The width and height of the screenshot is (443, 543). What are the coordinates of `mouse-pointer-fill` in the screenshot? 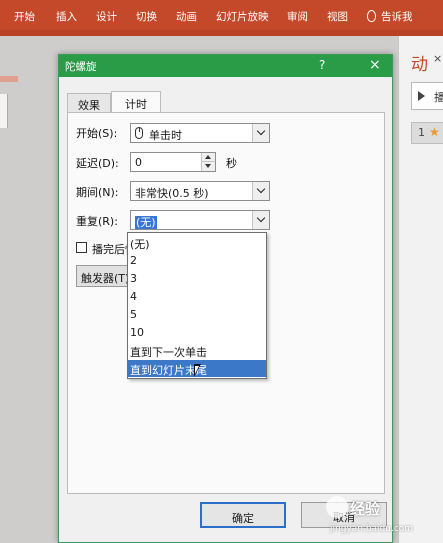 It's located at (197, 370).